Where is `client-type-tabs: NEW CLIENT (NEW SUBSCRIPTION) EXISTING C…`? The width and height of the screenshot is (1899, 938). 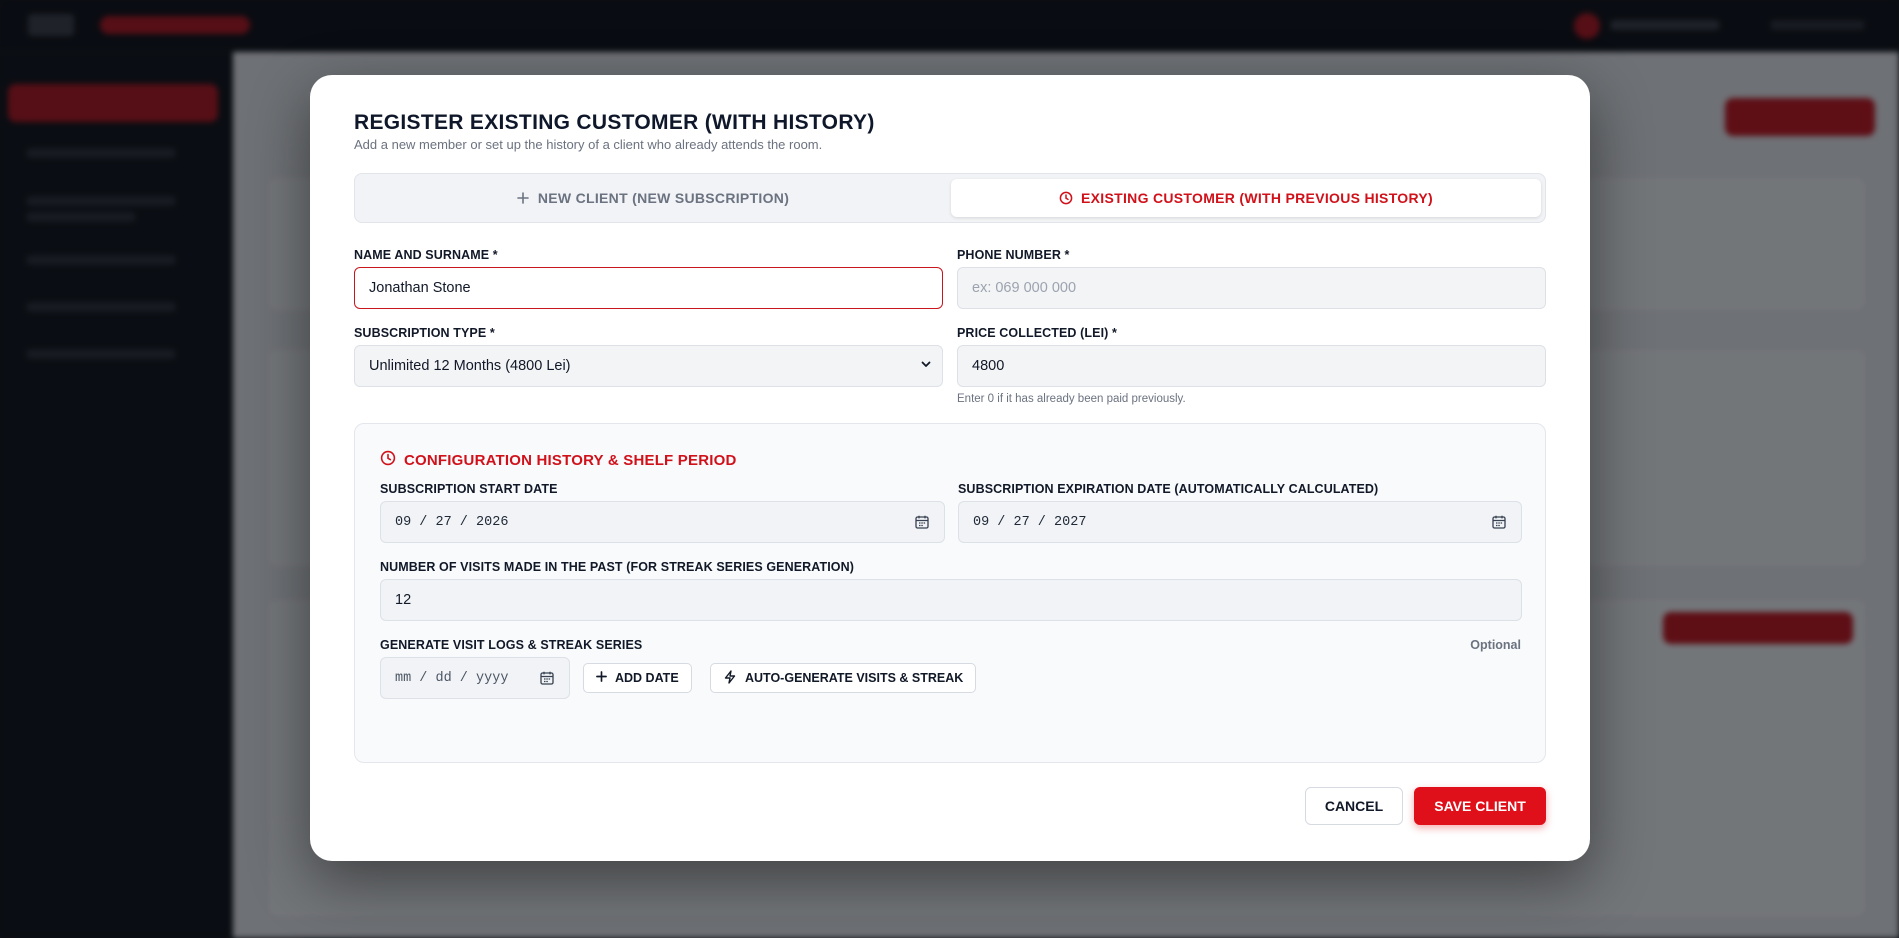 client-type-tabs: NEW CLIENT (NEW SUBSCRIPTION) EXISTING C… is located at coordinates (950, 198).